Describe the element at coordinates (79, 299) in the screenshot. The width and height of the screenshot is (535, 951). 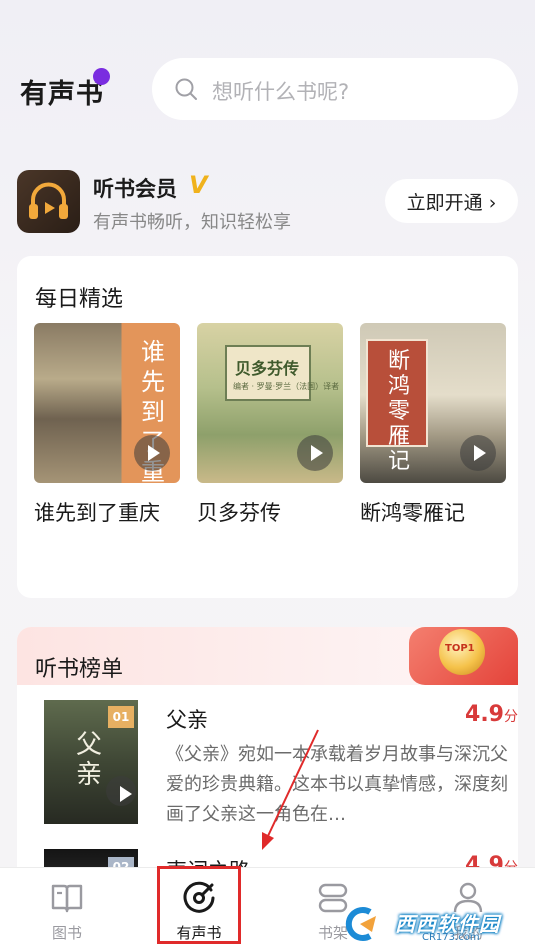
I see `section-title: 每日精选` at that location.